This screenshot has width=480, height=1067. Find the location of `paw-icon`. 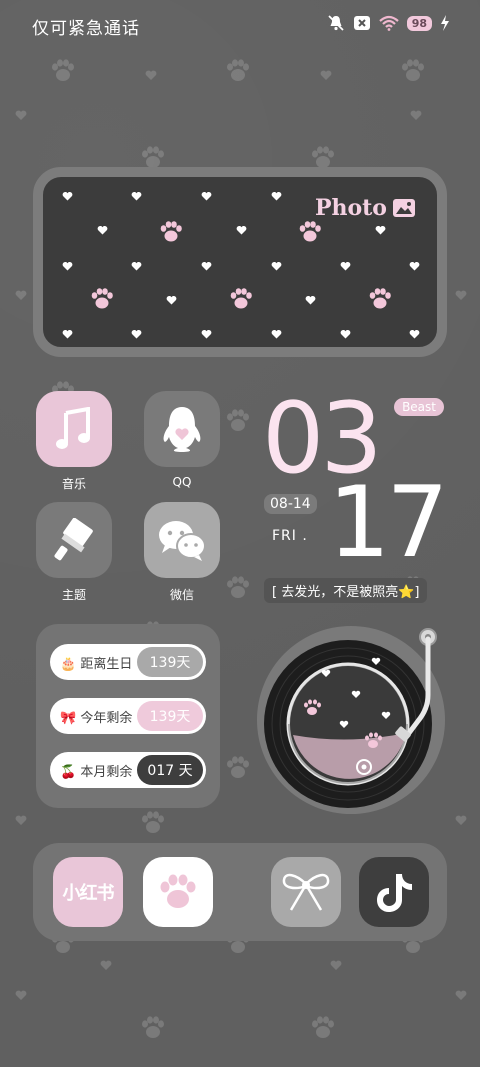

paw-icon is located at coordinates (178, 891).